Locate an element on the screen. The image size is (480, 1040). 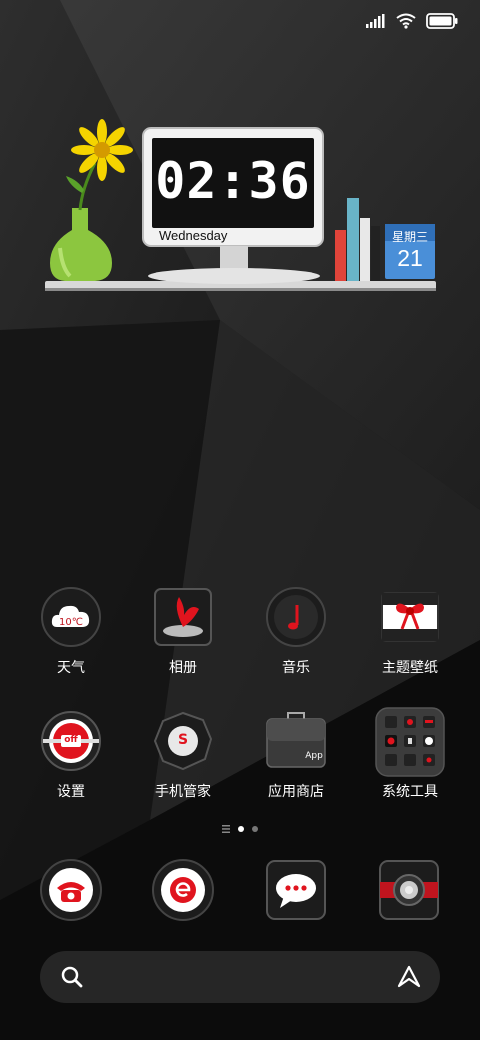
app-label: 音乐 is located at coordinates (296, 668).